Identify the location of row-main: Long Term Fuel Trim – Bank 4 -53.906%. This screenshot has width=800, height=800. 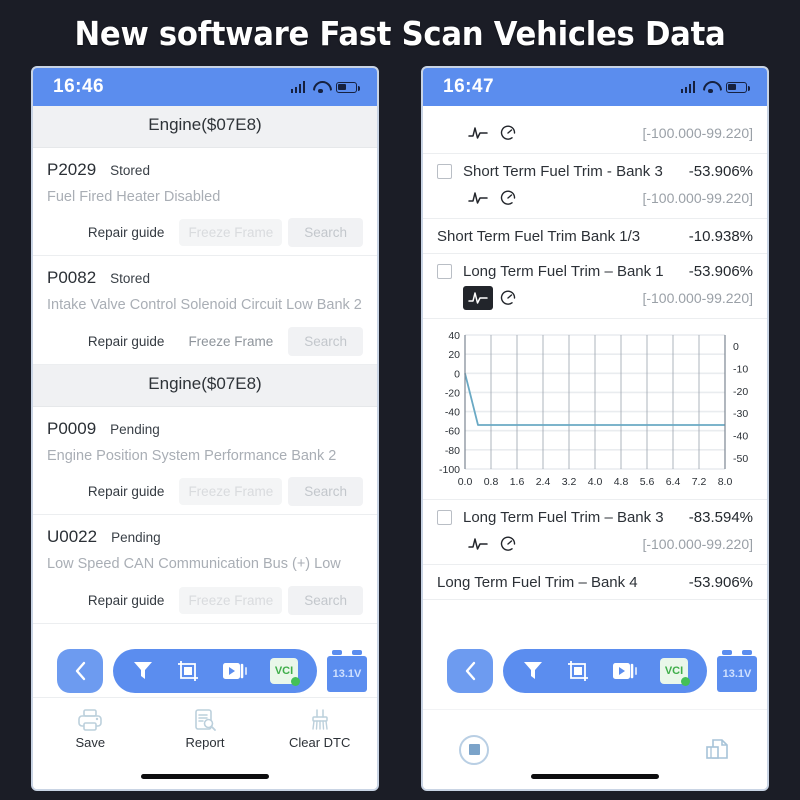
(595, 582).